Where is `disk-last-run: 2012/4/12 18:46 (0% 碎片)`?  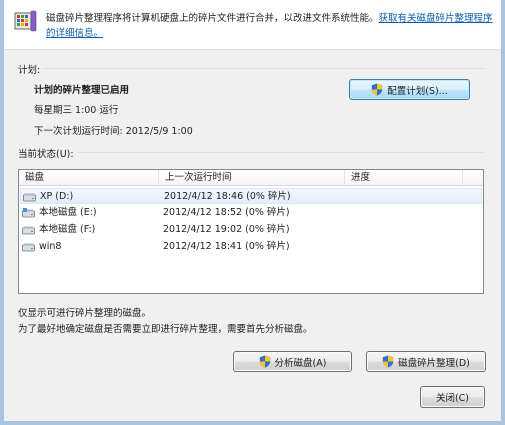
disk-last-run: 2012/4/12 18:46 (0% 碎片) is located at coordinates (227, 196).